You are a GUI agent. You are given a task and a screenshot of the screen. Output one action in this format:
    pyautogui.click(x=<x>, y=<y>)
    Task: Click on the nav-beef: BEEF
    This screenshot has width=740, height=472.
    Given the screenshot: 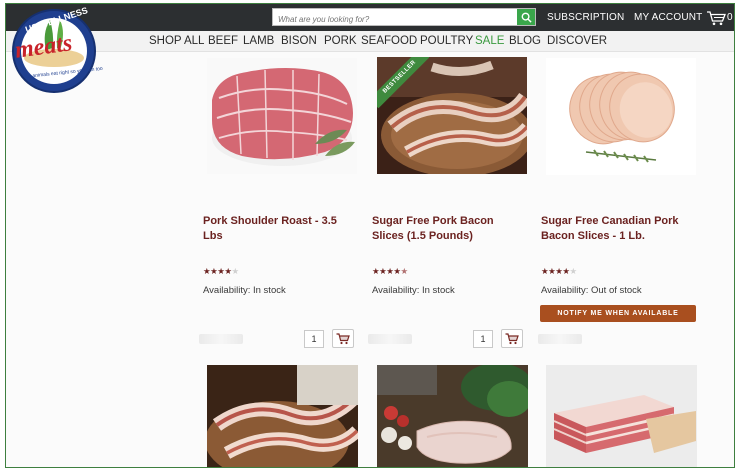 What is the action you would take?
    pyautogui.click(x=223, y=41)
    